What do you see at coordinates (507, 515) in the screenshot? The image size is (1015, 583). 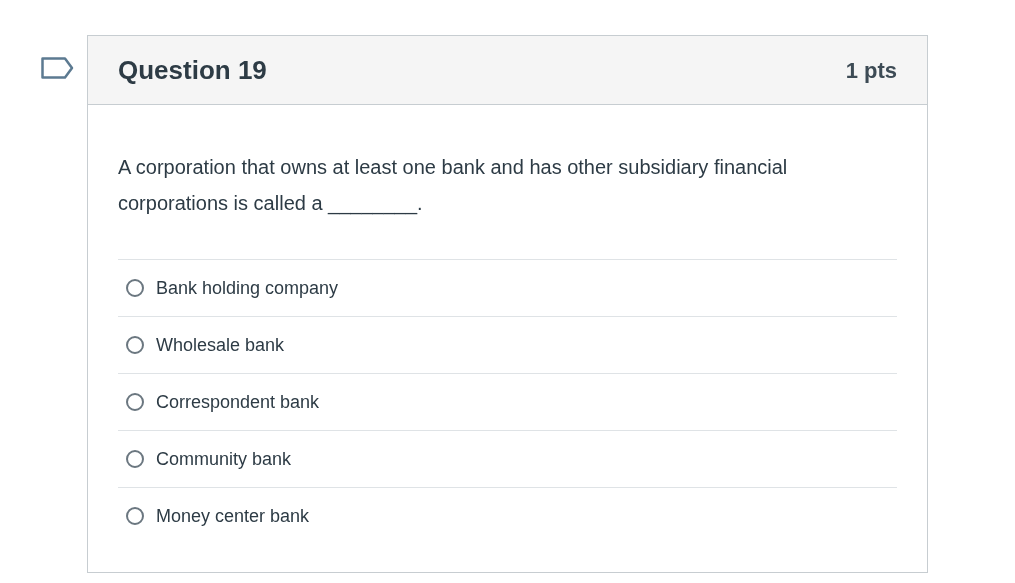 I see `answer-option: Money center bank` at bounding box center [507, 515].